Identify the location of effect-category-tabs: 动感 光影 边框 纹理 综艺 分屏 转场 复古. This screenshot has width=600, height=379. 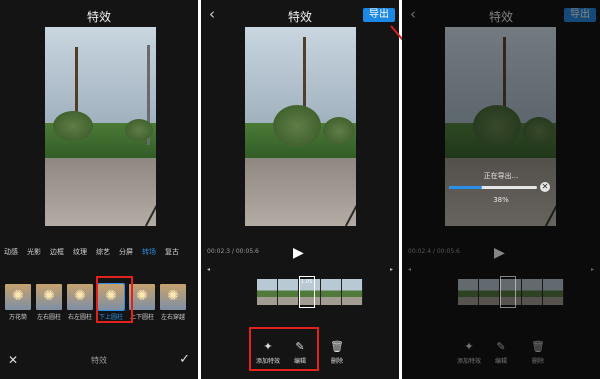
(101, 252).